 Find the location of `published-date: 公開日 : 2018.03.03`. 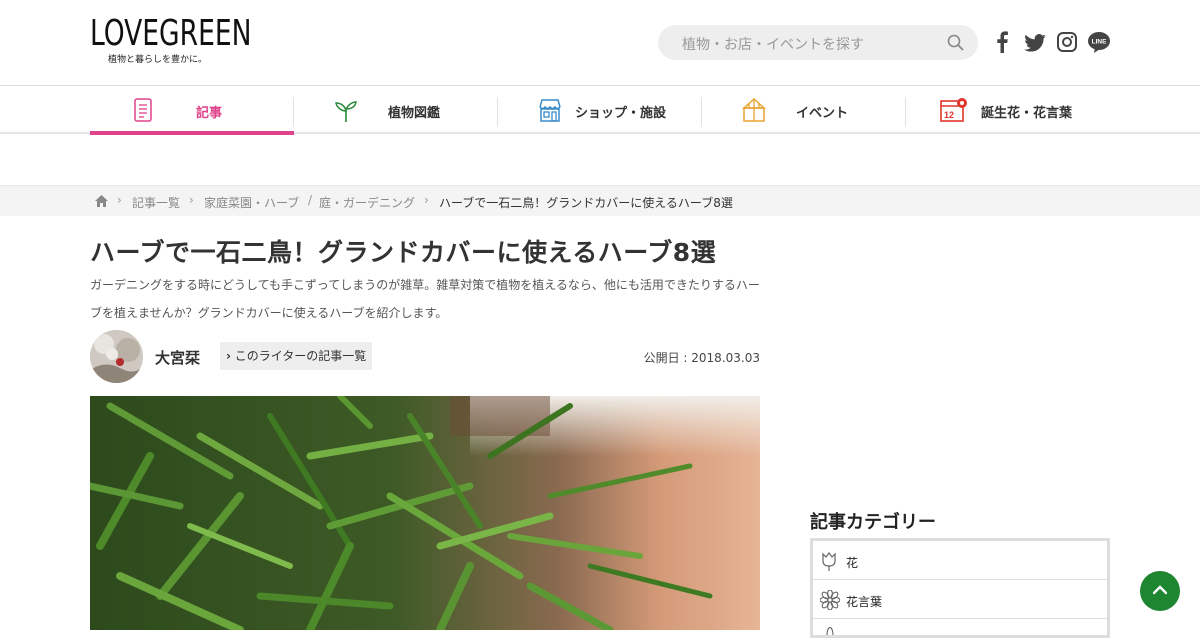

published-date: 公開日 : 2018.03.03 is located at coordinates (701, 358).